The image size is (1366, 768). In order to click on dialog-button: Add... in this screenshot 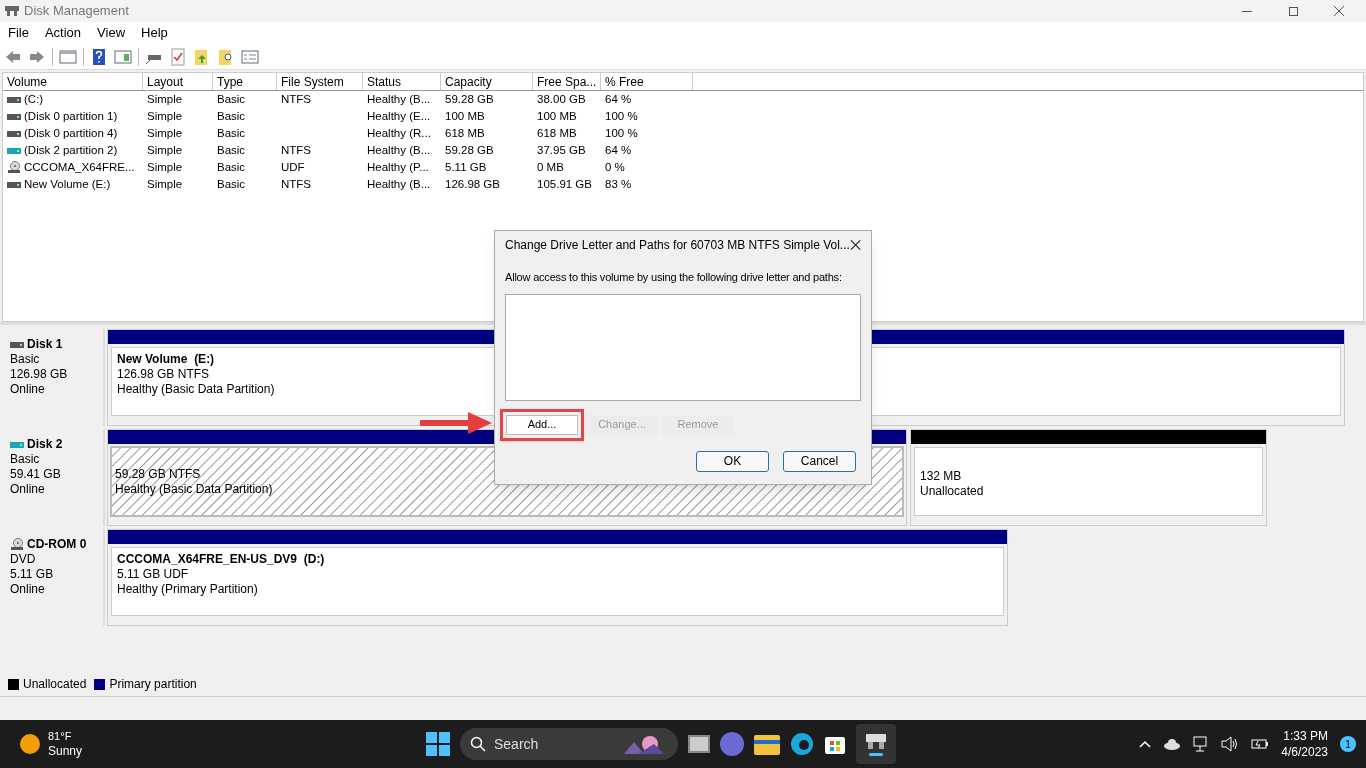, I will do `click(542, 424)`.